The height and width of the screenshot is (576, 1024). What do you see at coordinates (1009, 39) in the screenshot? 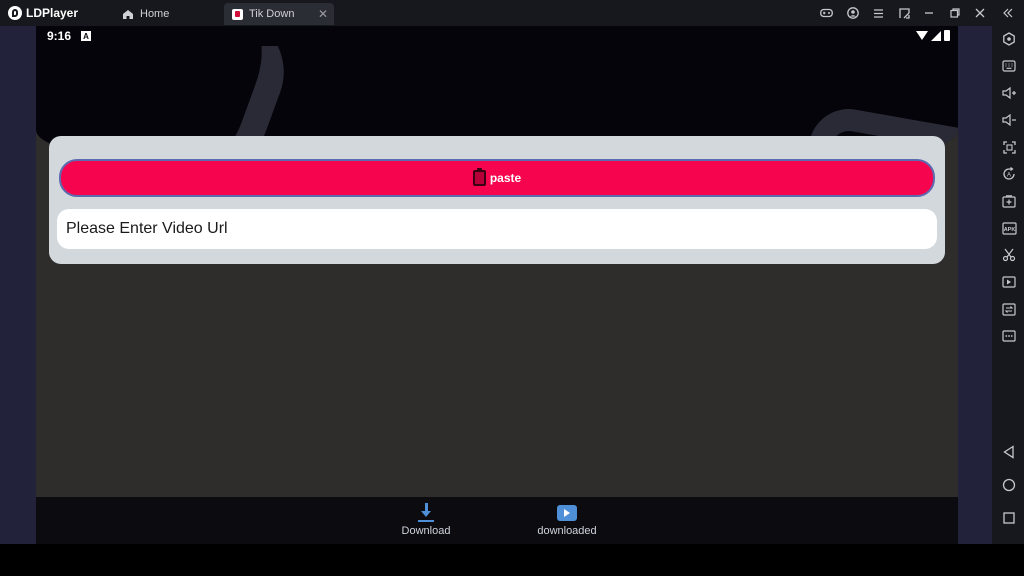
I see `settings-icon` at bounding box center [1009, 39].